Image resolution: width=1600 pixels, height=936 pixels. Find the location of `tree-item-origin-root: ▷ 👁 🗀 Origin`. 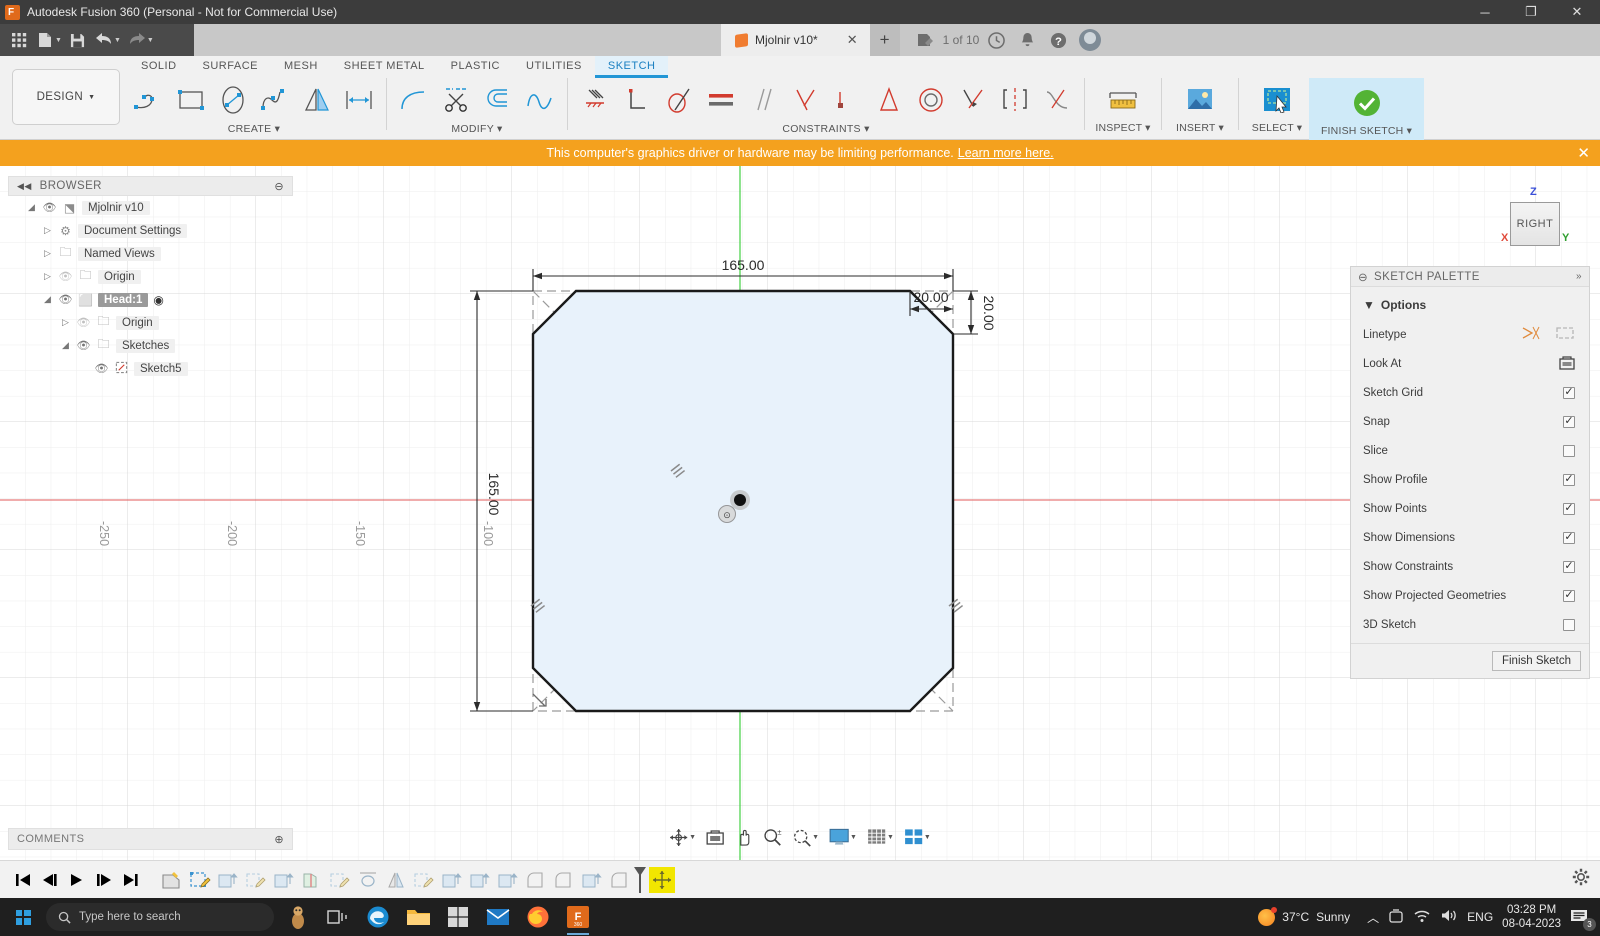

tree-item-origin-root: ▷ 👁 🗀 Origin is located at coordinates (150, 276).